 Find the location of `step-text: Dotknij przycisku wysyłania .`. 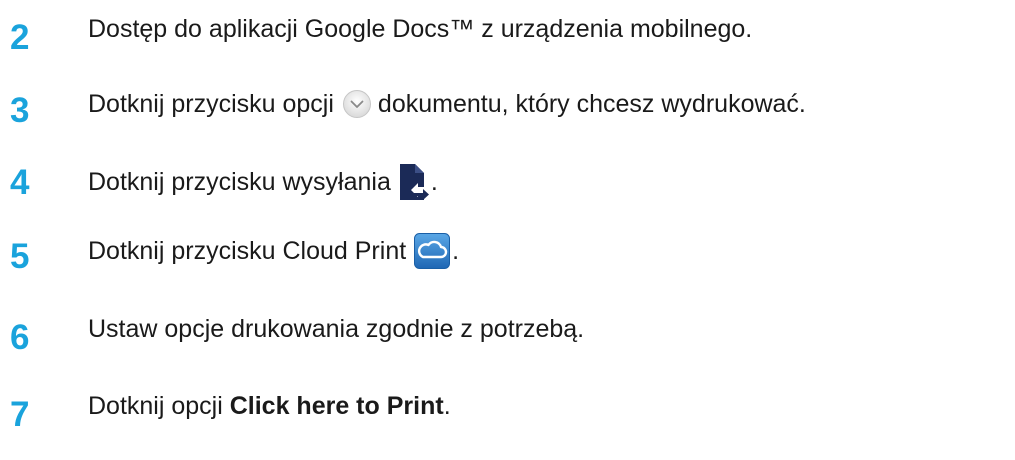

step-text: Dotknij przycisku wysyłania . is located at coordinates (263, 182).